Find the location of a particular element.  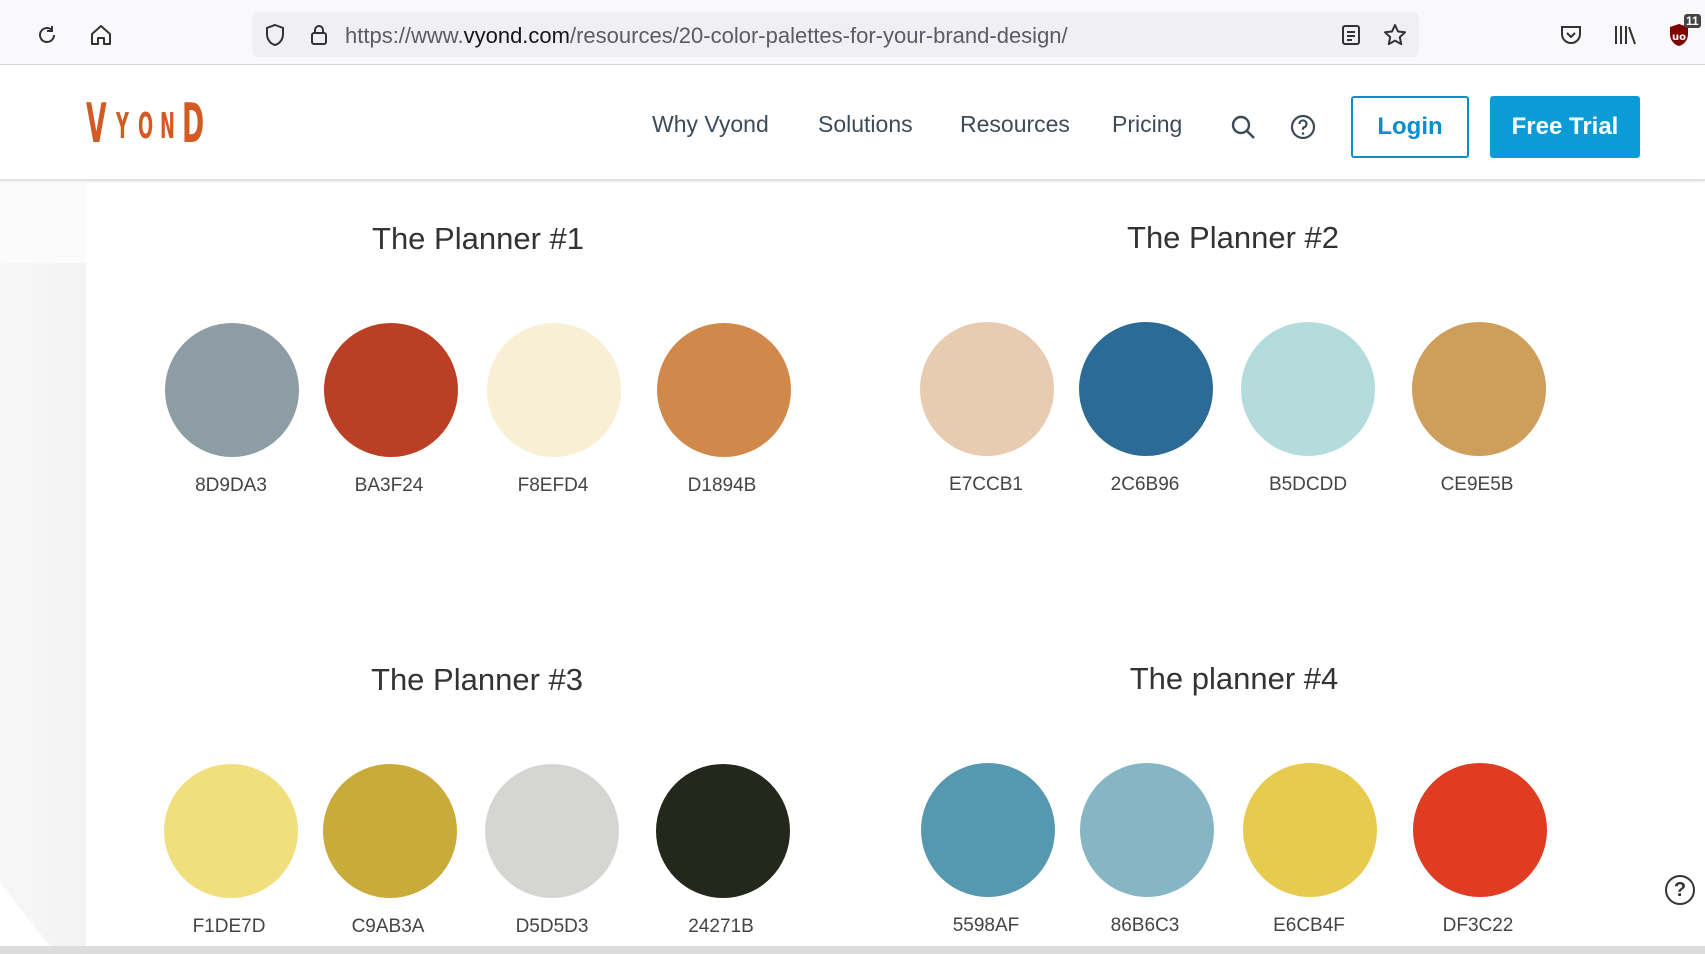

home-icon is located at coordinates (101, 35).